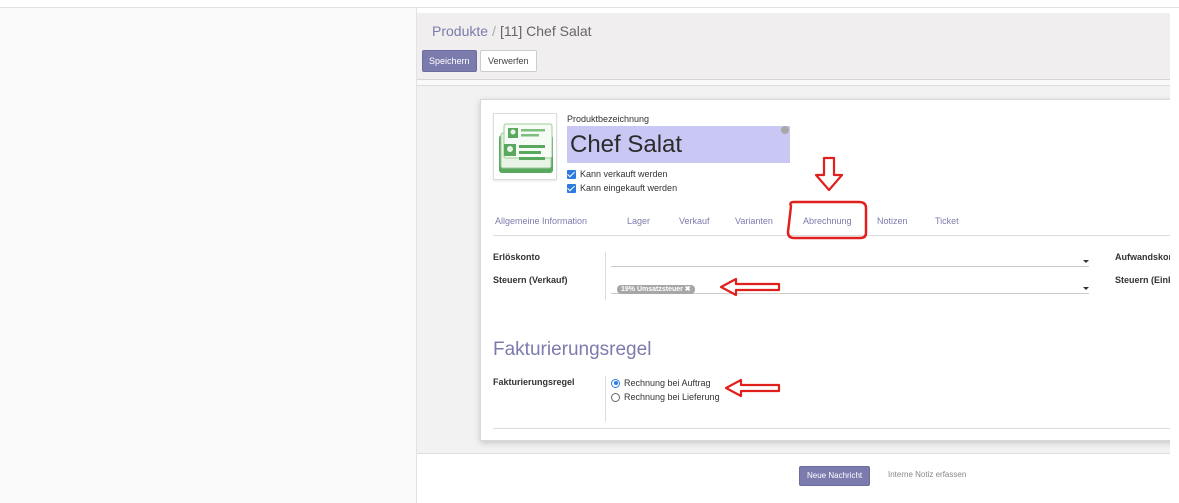 The image size is (1179, 503). I want to click on new-message-button: Neue Nachricht, so click(835, 476).